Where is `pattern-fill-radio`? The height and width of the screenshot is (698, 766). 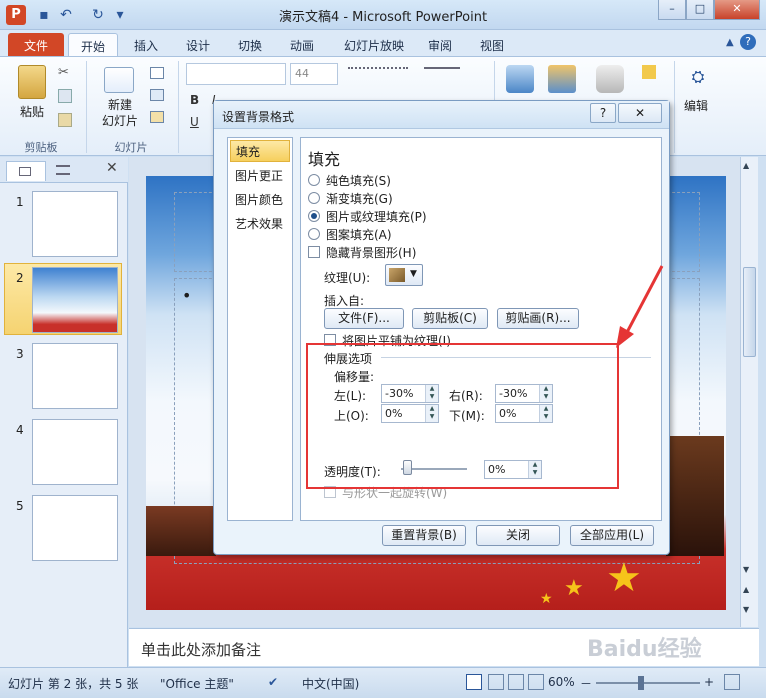 pattern-fill-radio is located at coordinates (314, 234).